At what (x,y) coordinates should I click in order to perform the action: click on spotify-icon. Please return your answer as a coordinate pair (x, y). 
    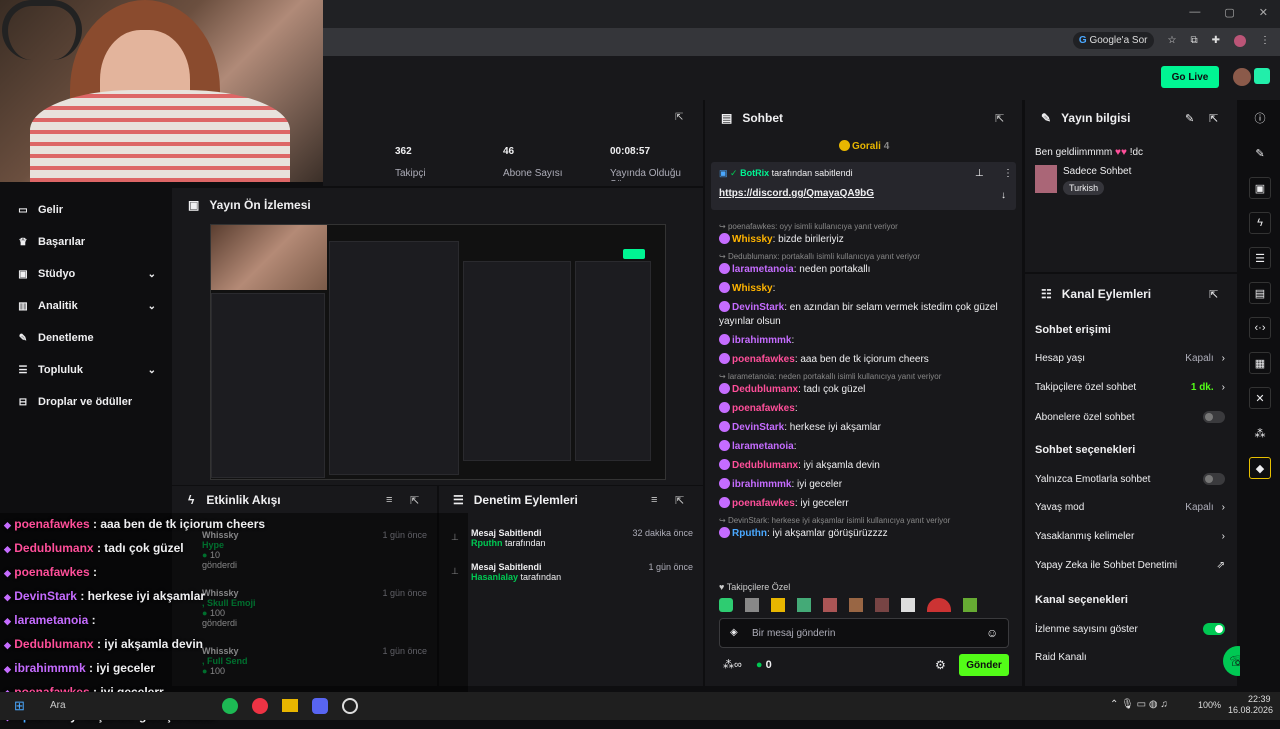
    Looking at the image, I should click on (230, 706).